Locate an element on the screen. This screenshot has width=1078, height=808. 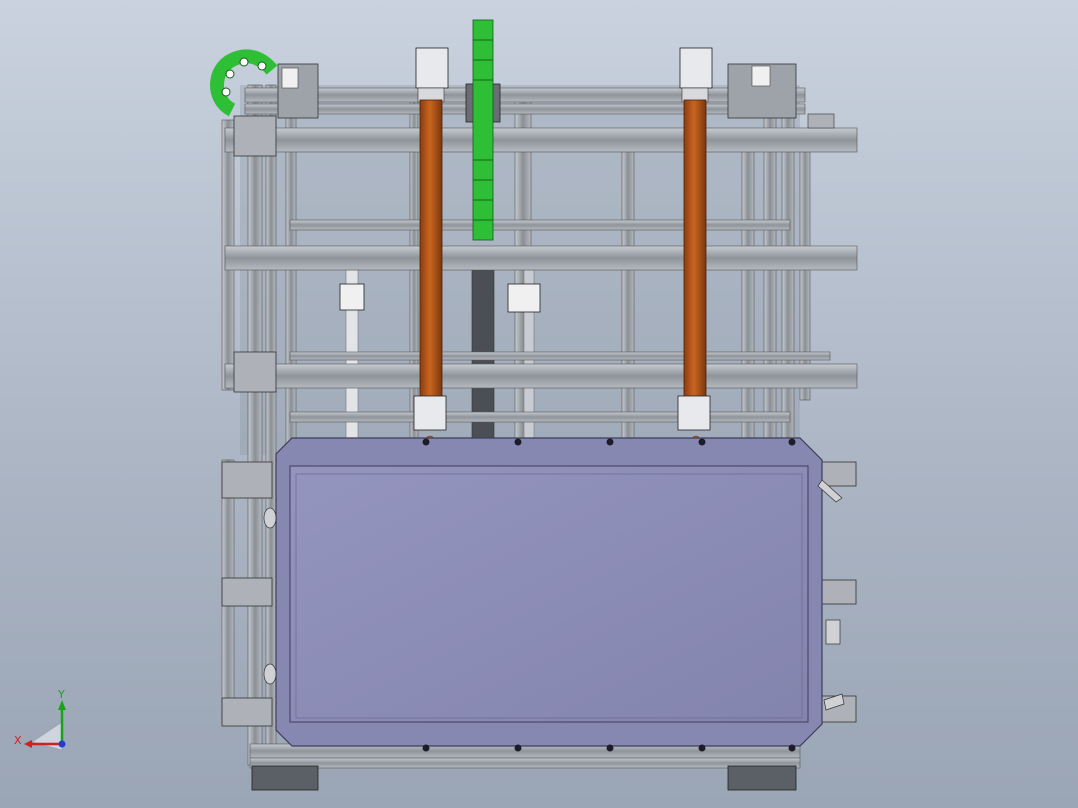
y-axis-head is located at coordinates (62, 705).